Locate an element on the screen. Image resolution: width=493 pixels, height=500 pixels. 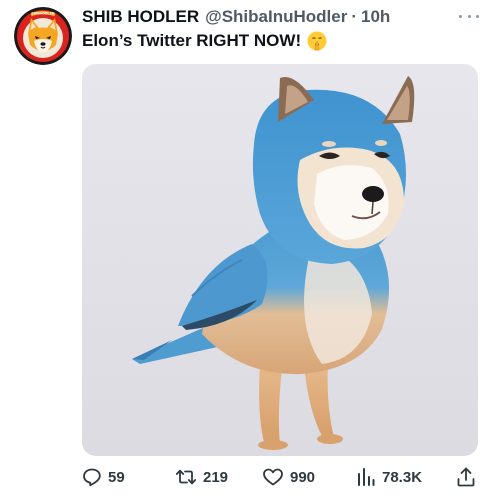
tweet-header: SHIB HODLER @ShibaInuHodler · 10h is located at coordinates (282, 18).